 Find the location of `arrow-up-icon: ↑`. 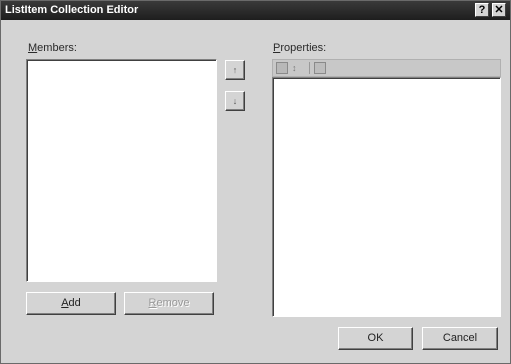

arrow-up-icon: ↑ is located at coordinates (235, 70).